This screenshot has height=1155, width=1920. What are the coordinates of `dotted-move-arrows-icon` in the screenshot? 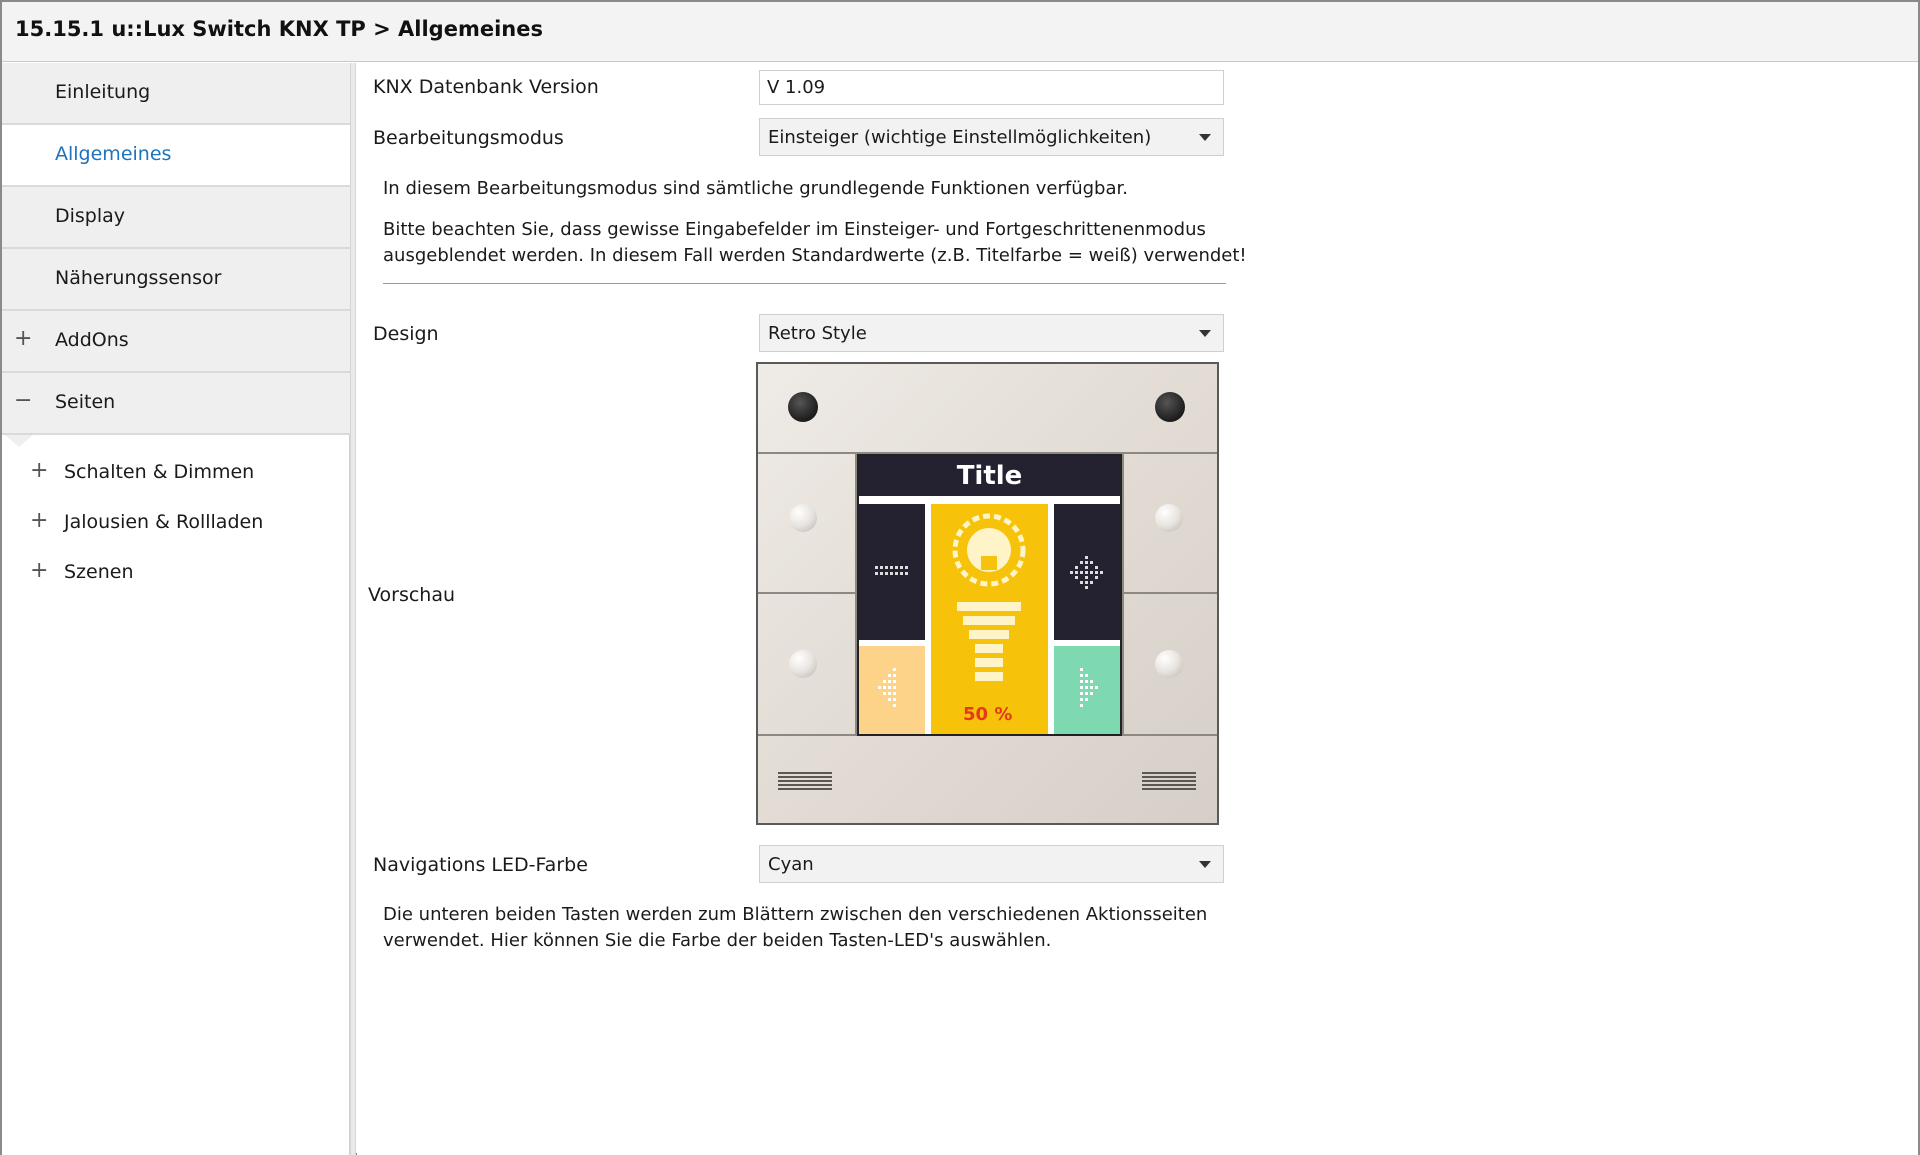 It's located at (1086, 572).